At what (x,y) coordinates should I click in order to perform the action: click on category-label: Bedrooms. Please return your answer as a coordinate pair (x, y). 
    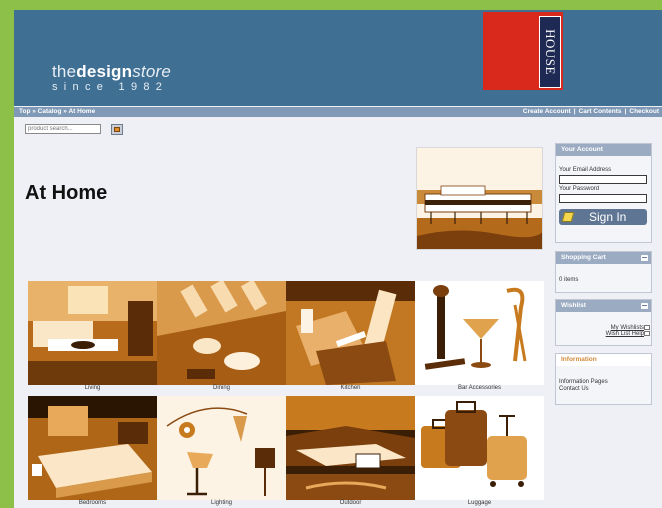
    Looking at the image, I should click on (92, 503).